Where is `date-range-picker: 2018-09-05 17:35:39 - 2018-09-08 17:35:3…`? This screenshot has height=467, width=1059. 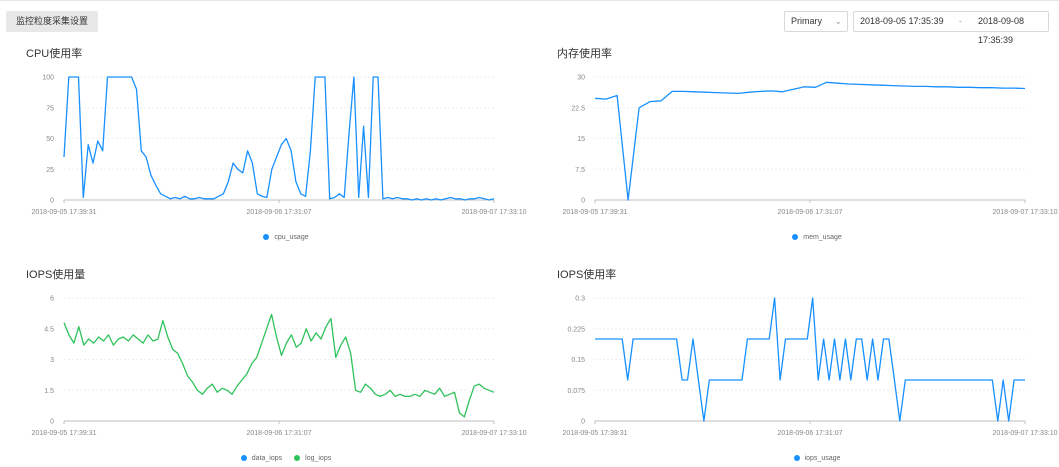
date-range-picker: 2018-09-05 17:35:39 - 2018-09-08 17:35:3… is located at coordinates (951, 28).